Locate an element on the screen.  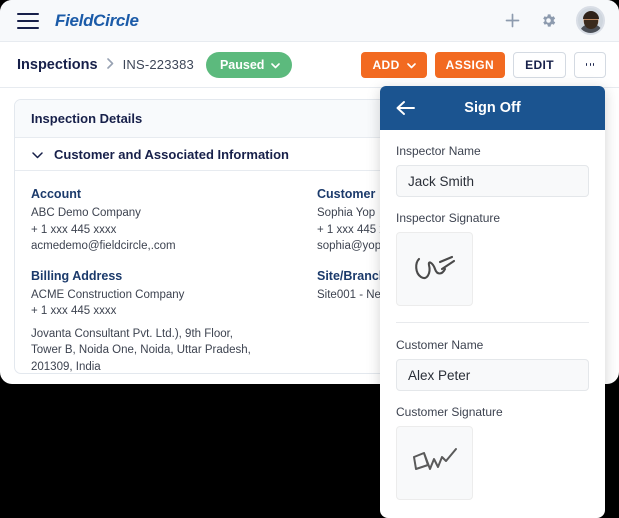
inspector-name-input: Jack Smith is located at coordinates (492, 181).